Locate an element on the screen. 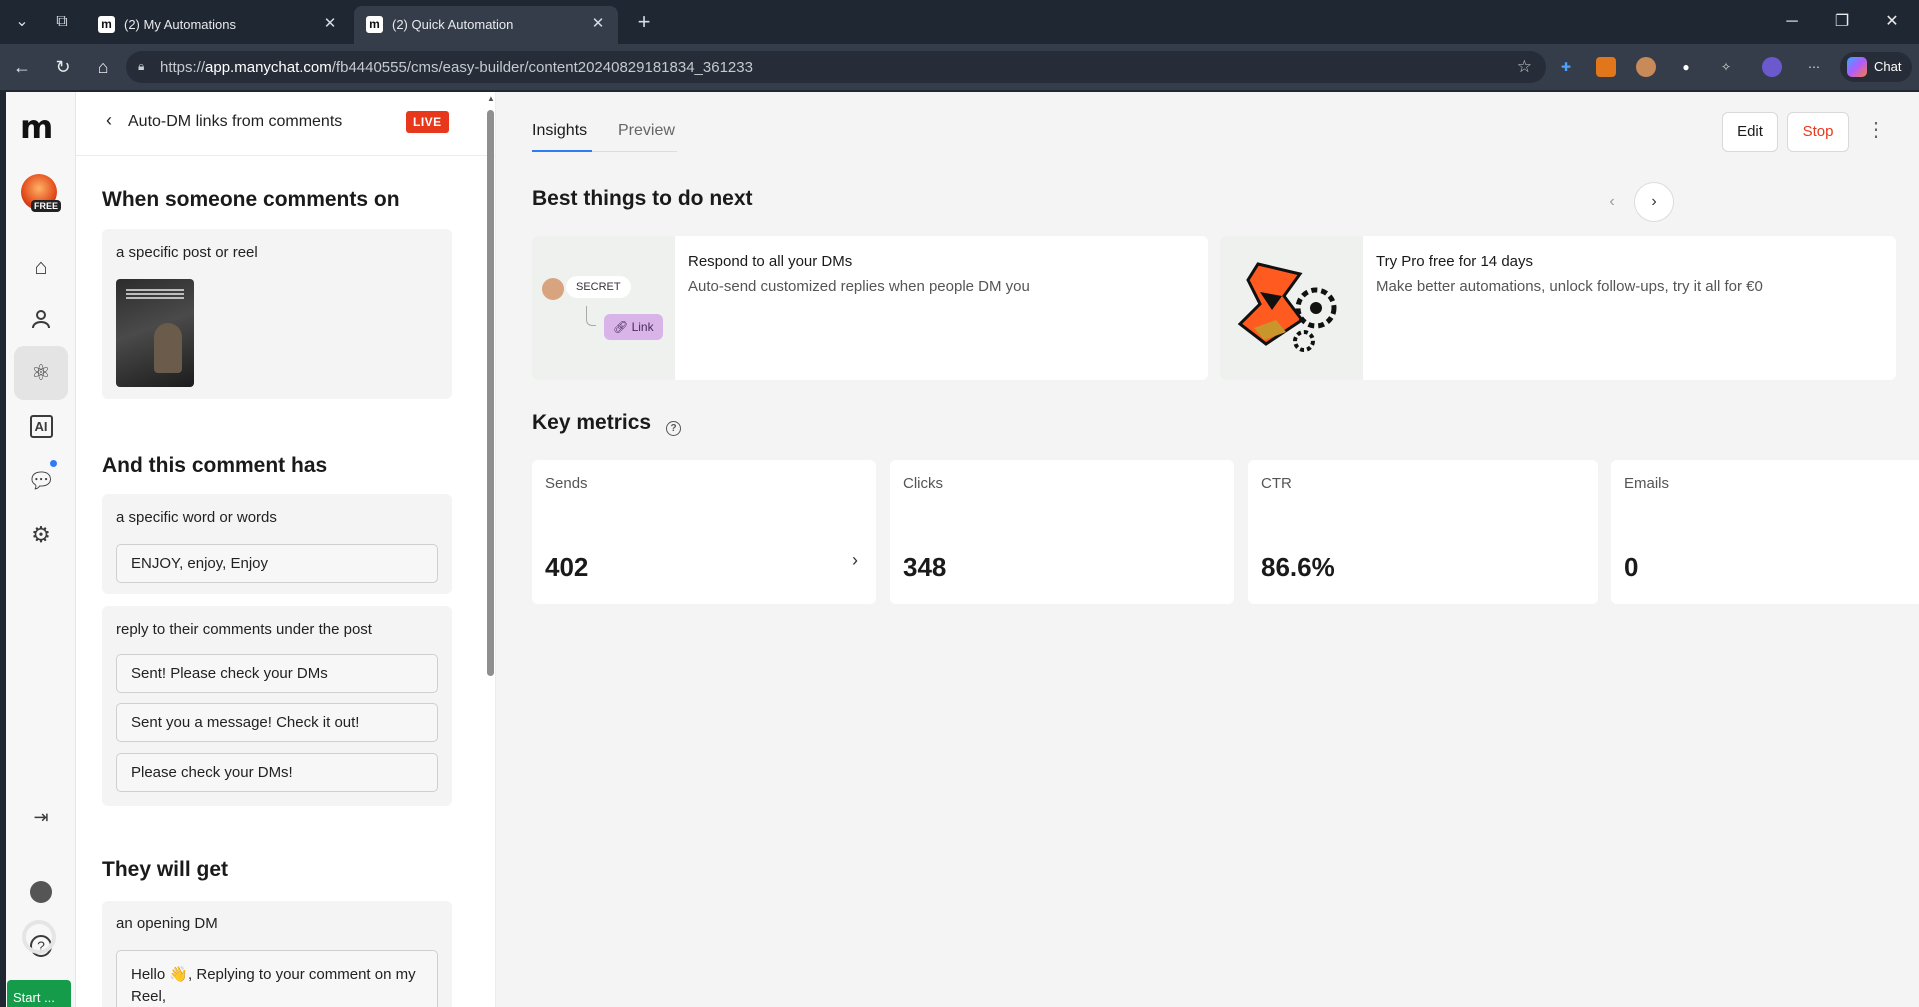 This screenshot has height=1007, width=1919. profile-avatar is located at coordinates (1772, 67).